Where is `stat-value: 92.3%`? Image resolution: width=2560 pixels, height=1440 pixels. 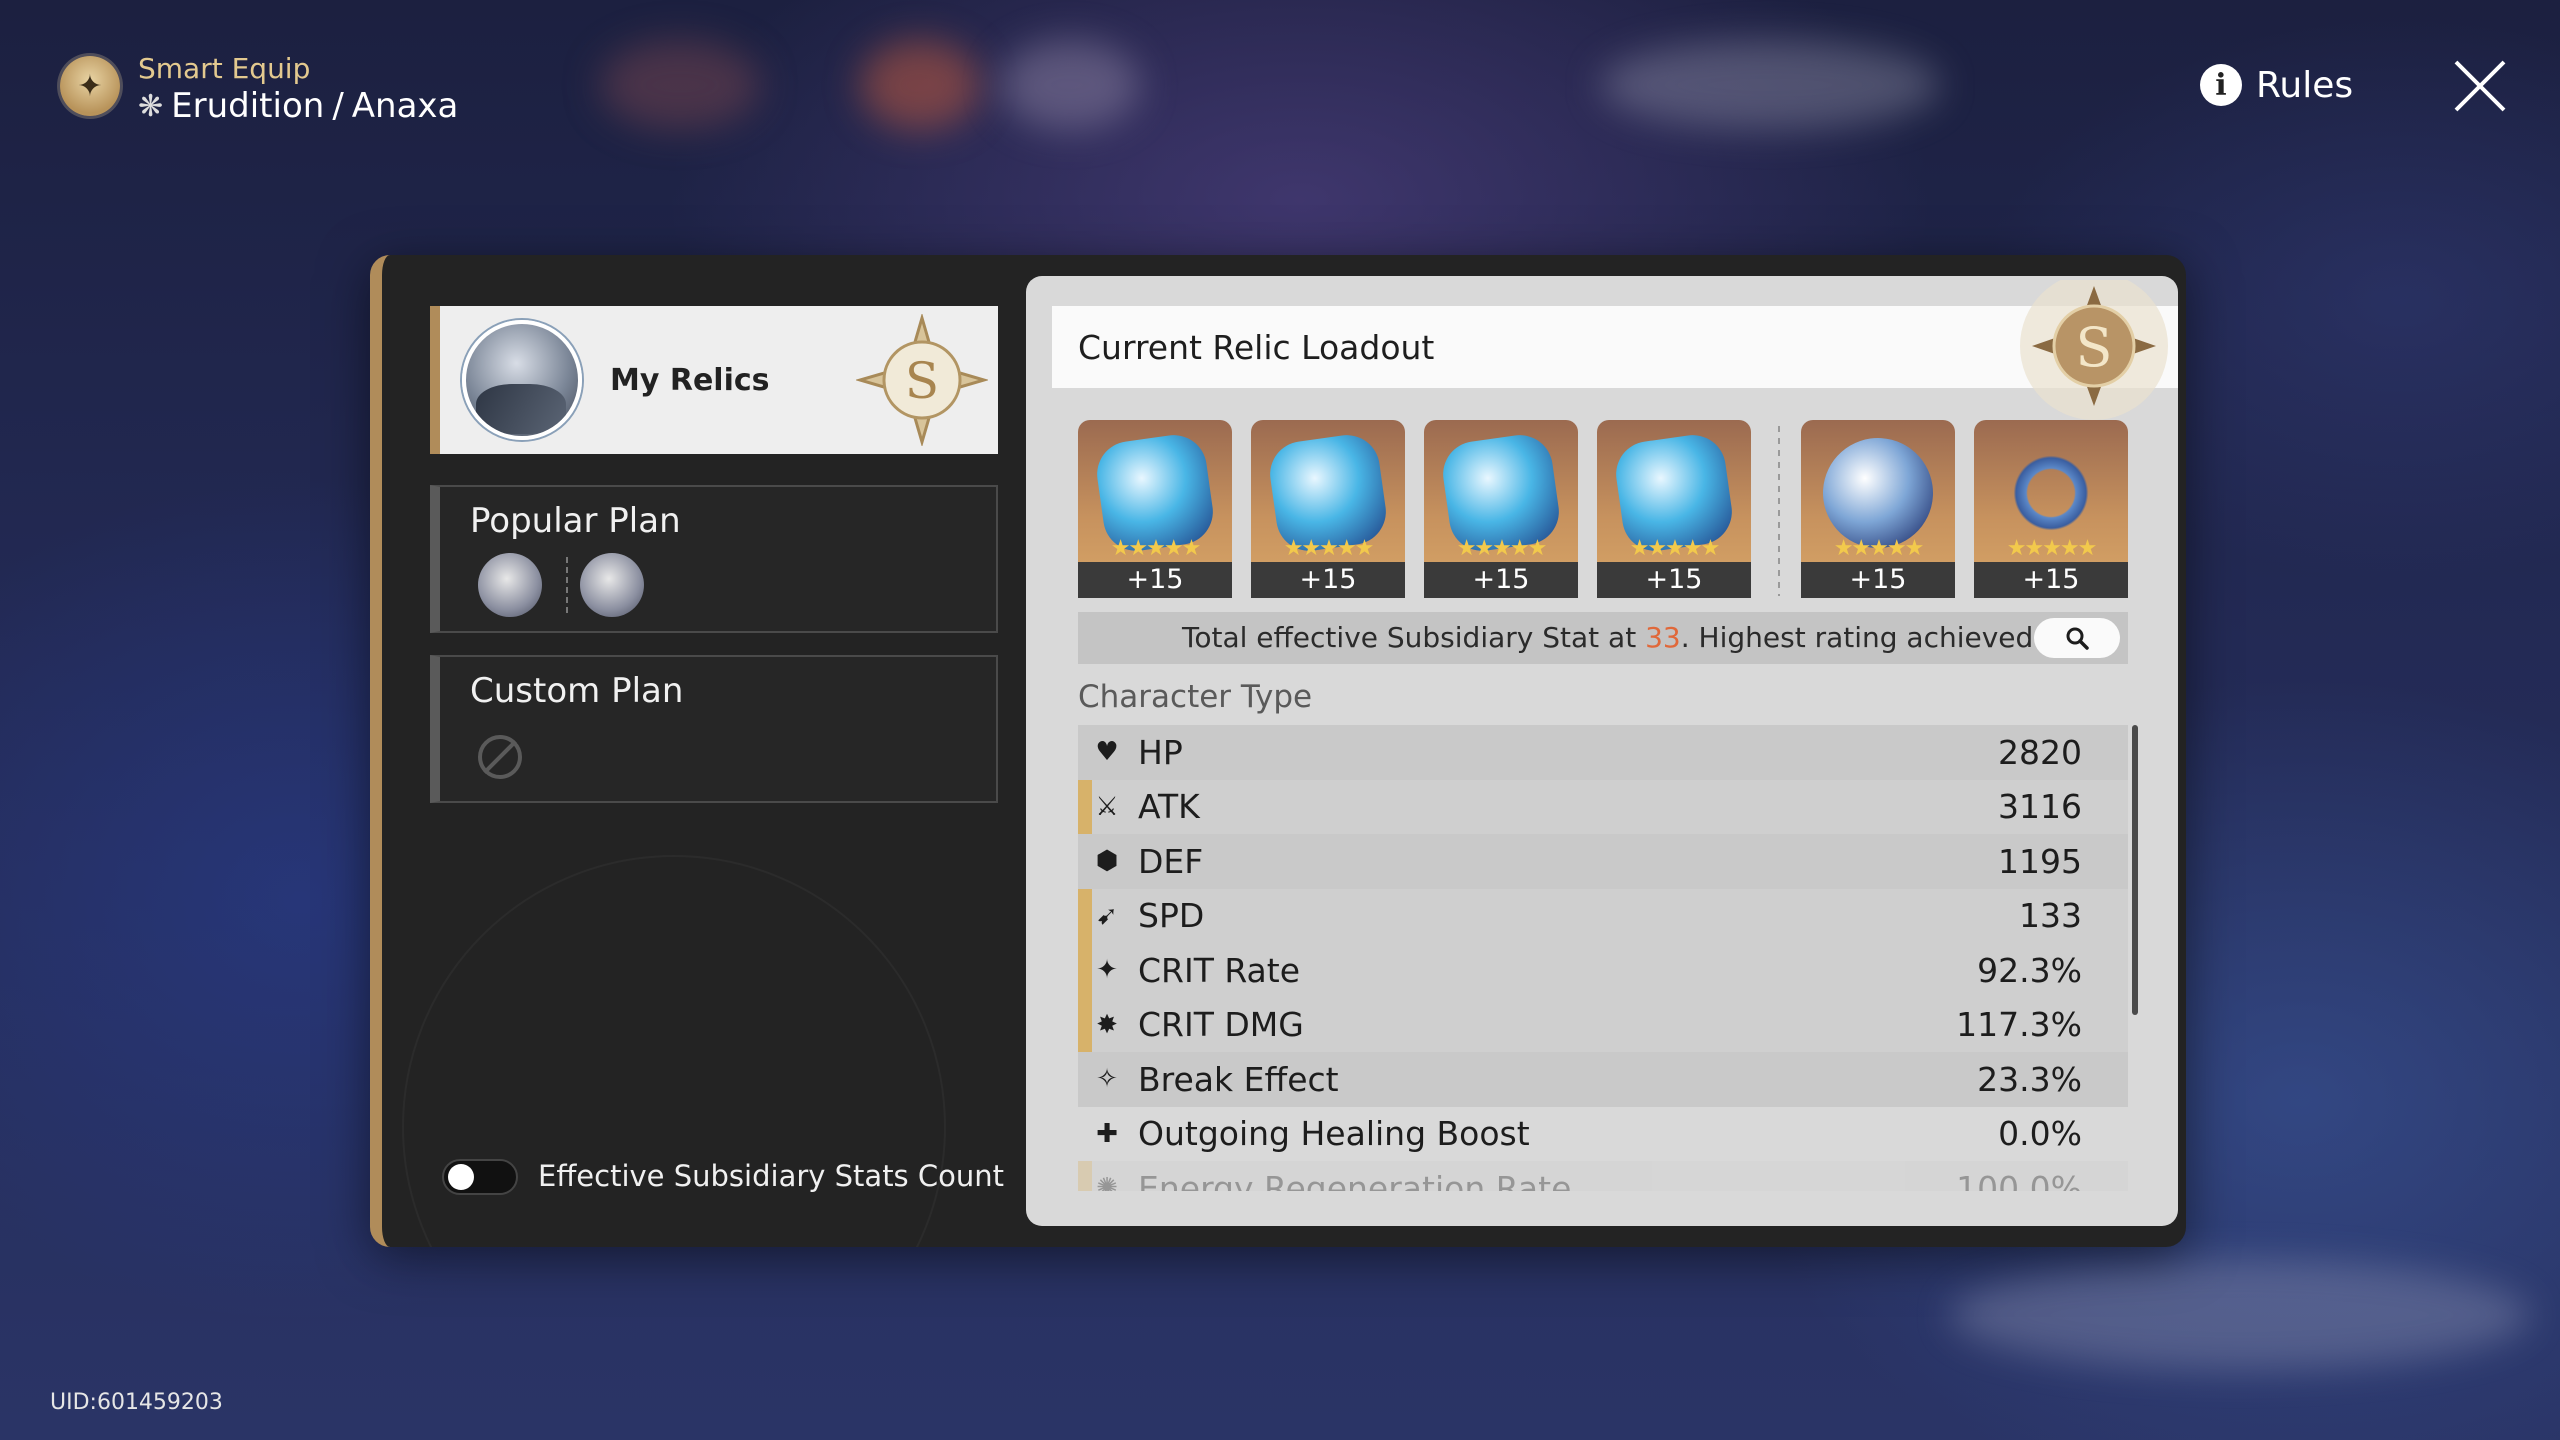 stat-value: 92.3% is located at coordinates (2029, 970).